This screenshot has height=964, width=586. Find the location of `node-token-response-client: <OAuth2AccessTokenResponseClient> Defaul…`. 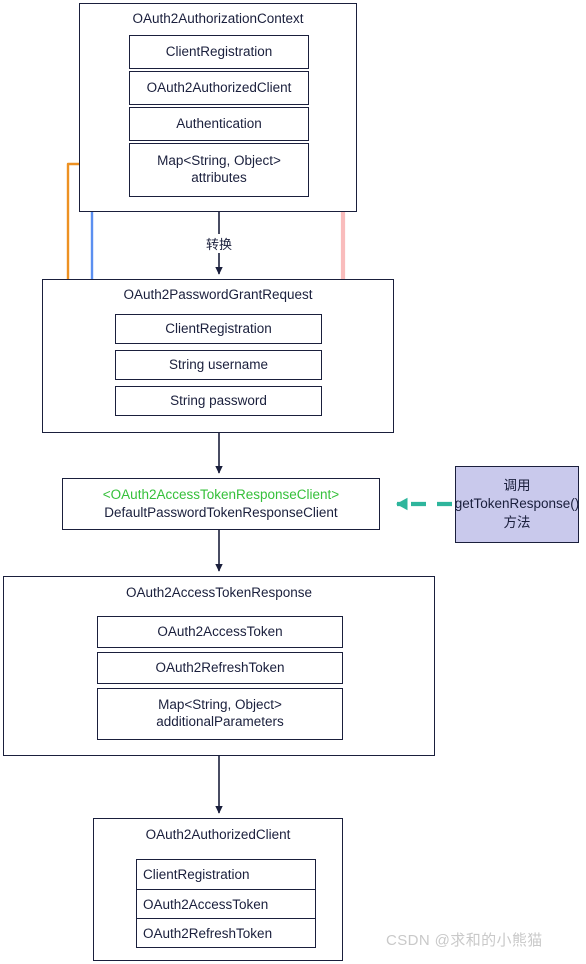

node-token-response-client: <OAuth2AccessTokenResponseClient> Defaul… is located at coordinates (221, 504).